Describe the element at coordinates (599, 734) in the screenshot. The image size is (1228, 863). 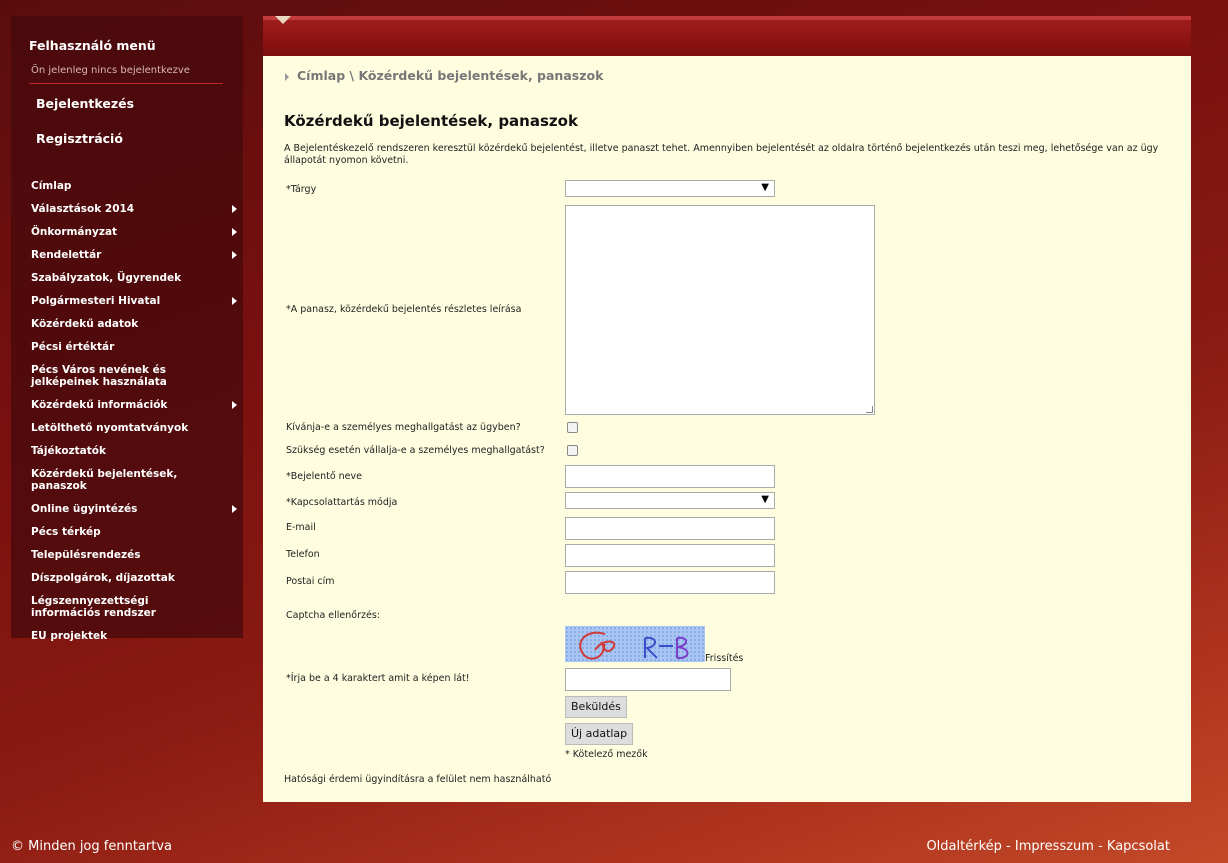
I see `new-form-button: Új adatlap` at that location.